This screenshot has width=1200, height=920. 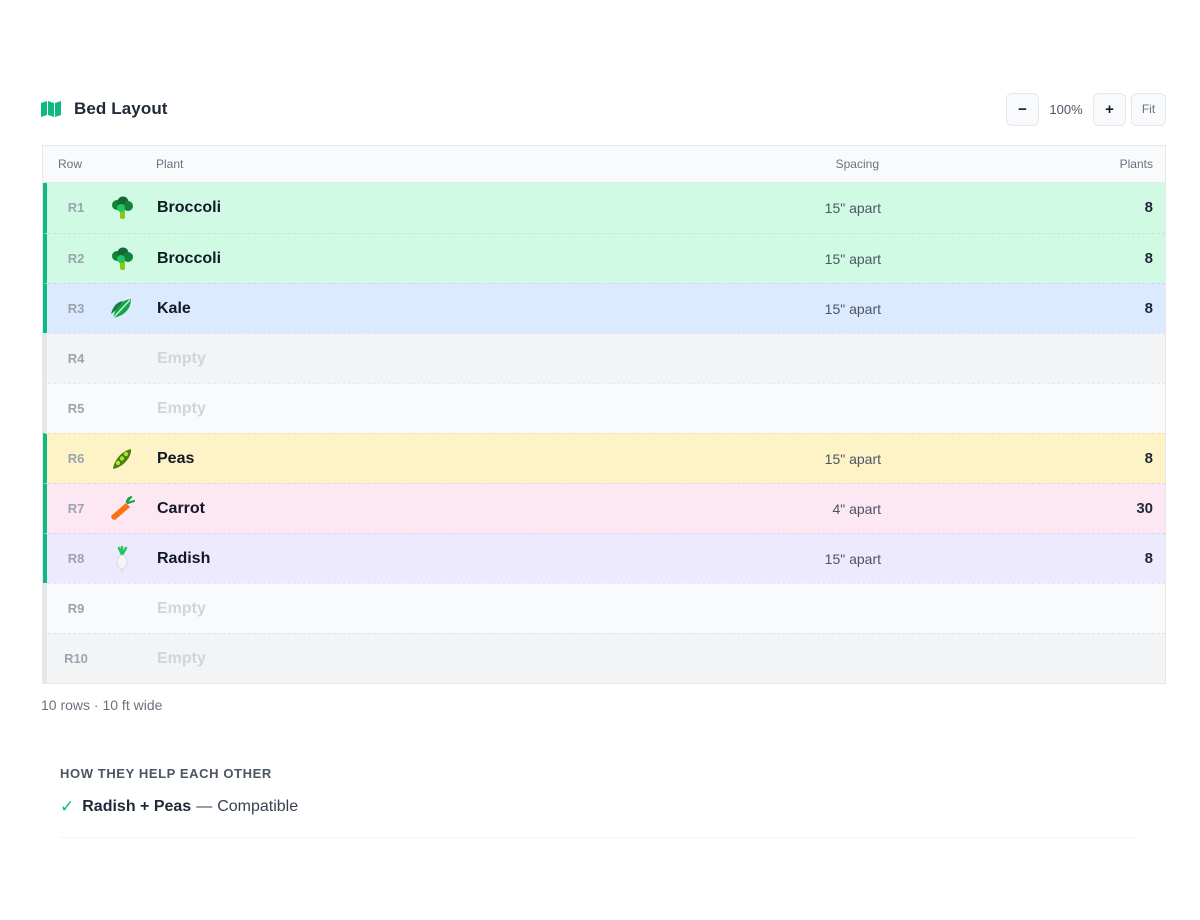 What do you see at coordinates (604, 558) in the screenshot?
I see `bed-row: R8 Radish 15" apart 8` at bounding box center [604, 558].